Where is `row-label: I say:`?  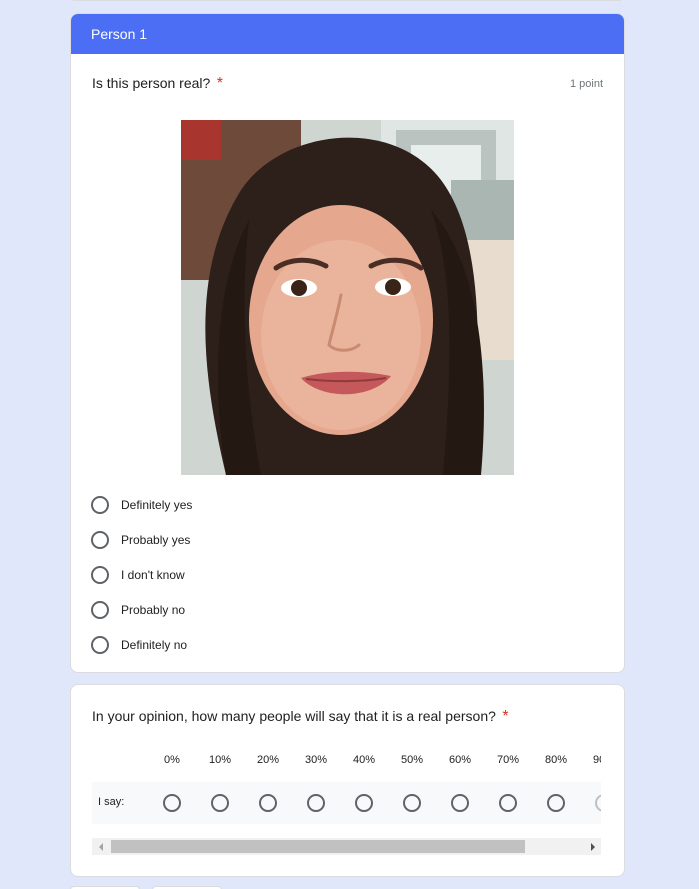 row-label: I say: is located at coordinates (111, 802).